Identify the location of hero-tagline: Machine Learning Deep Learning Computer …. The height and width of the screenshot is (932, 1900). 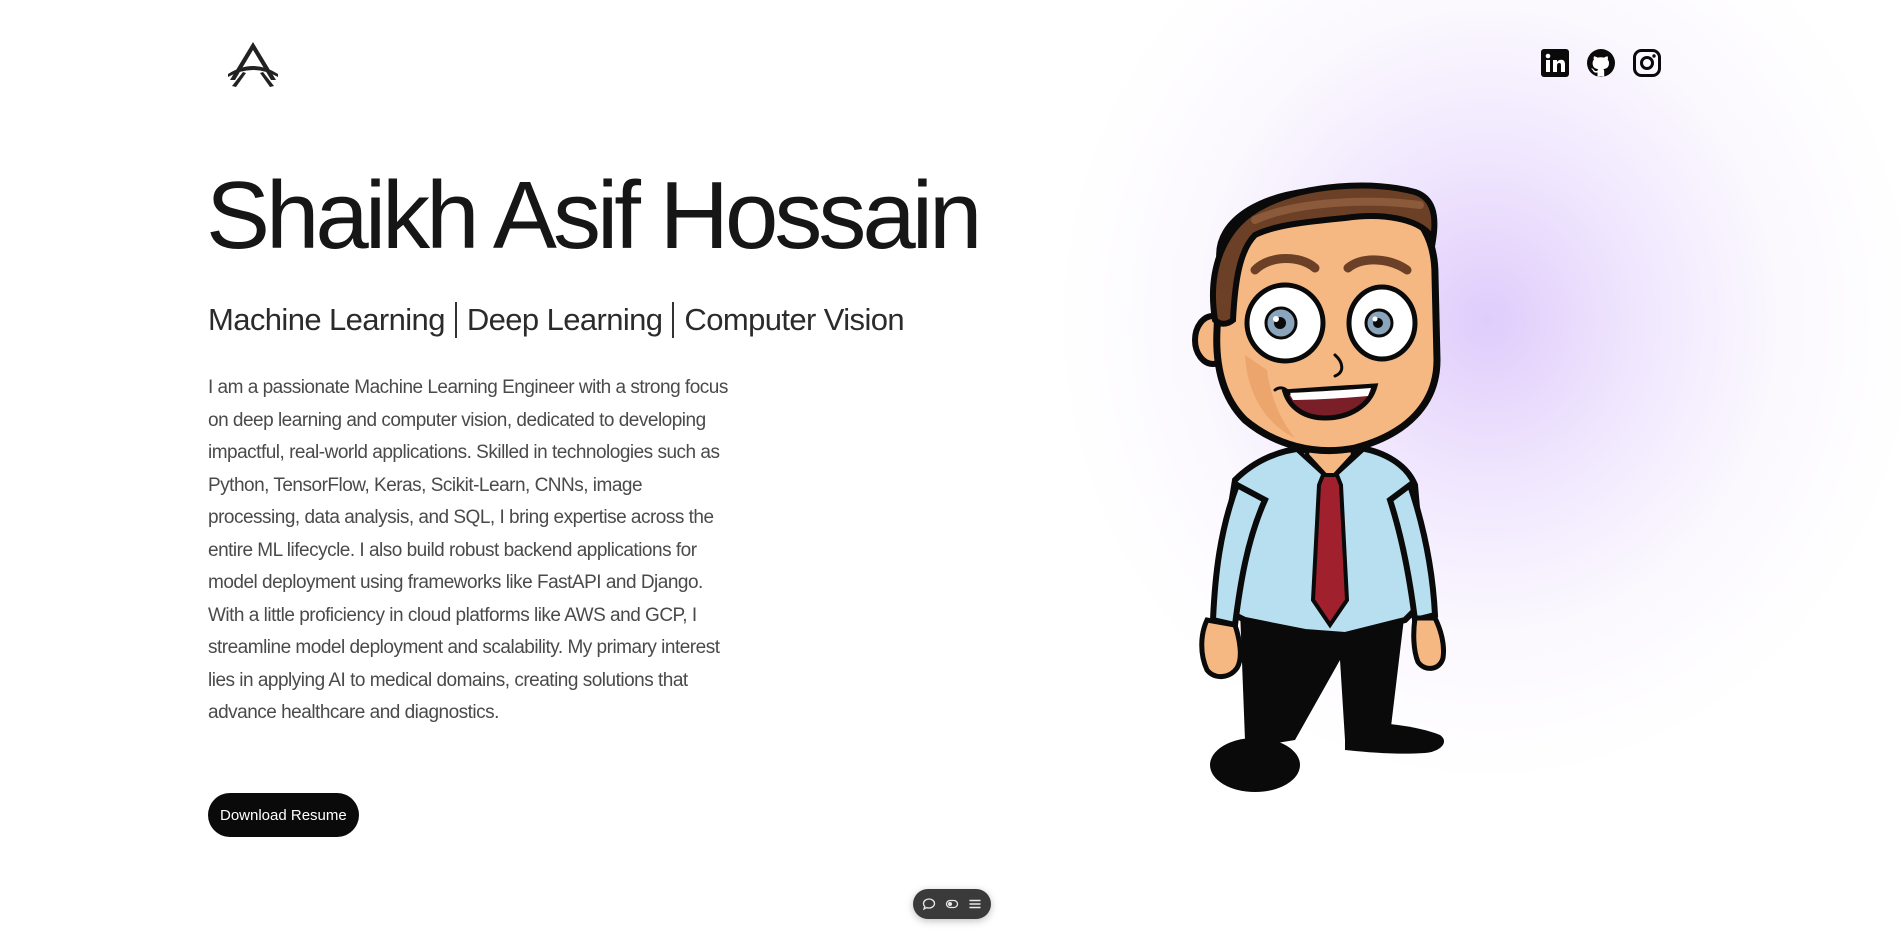
(556, 320).